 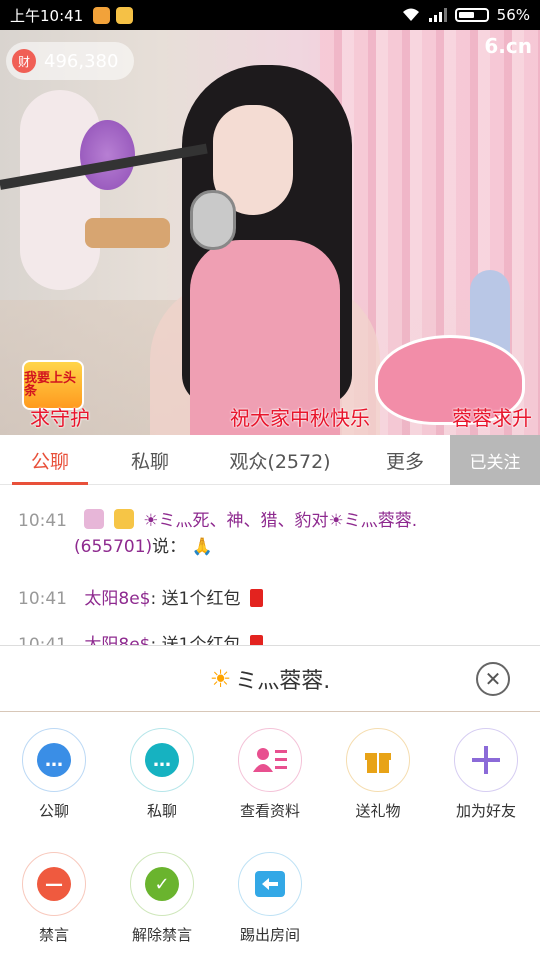 I want to click on action-label: 解除禁言, so click(x=161, y=935).